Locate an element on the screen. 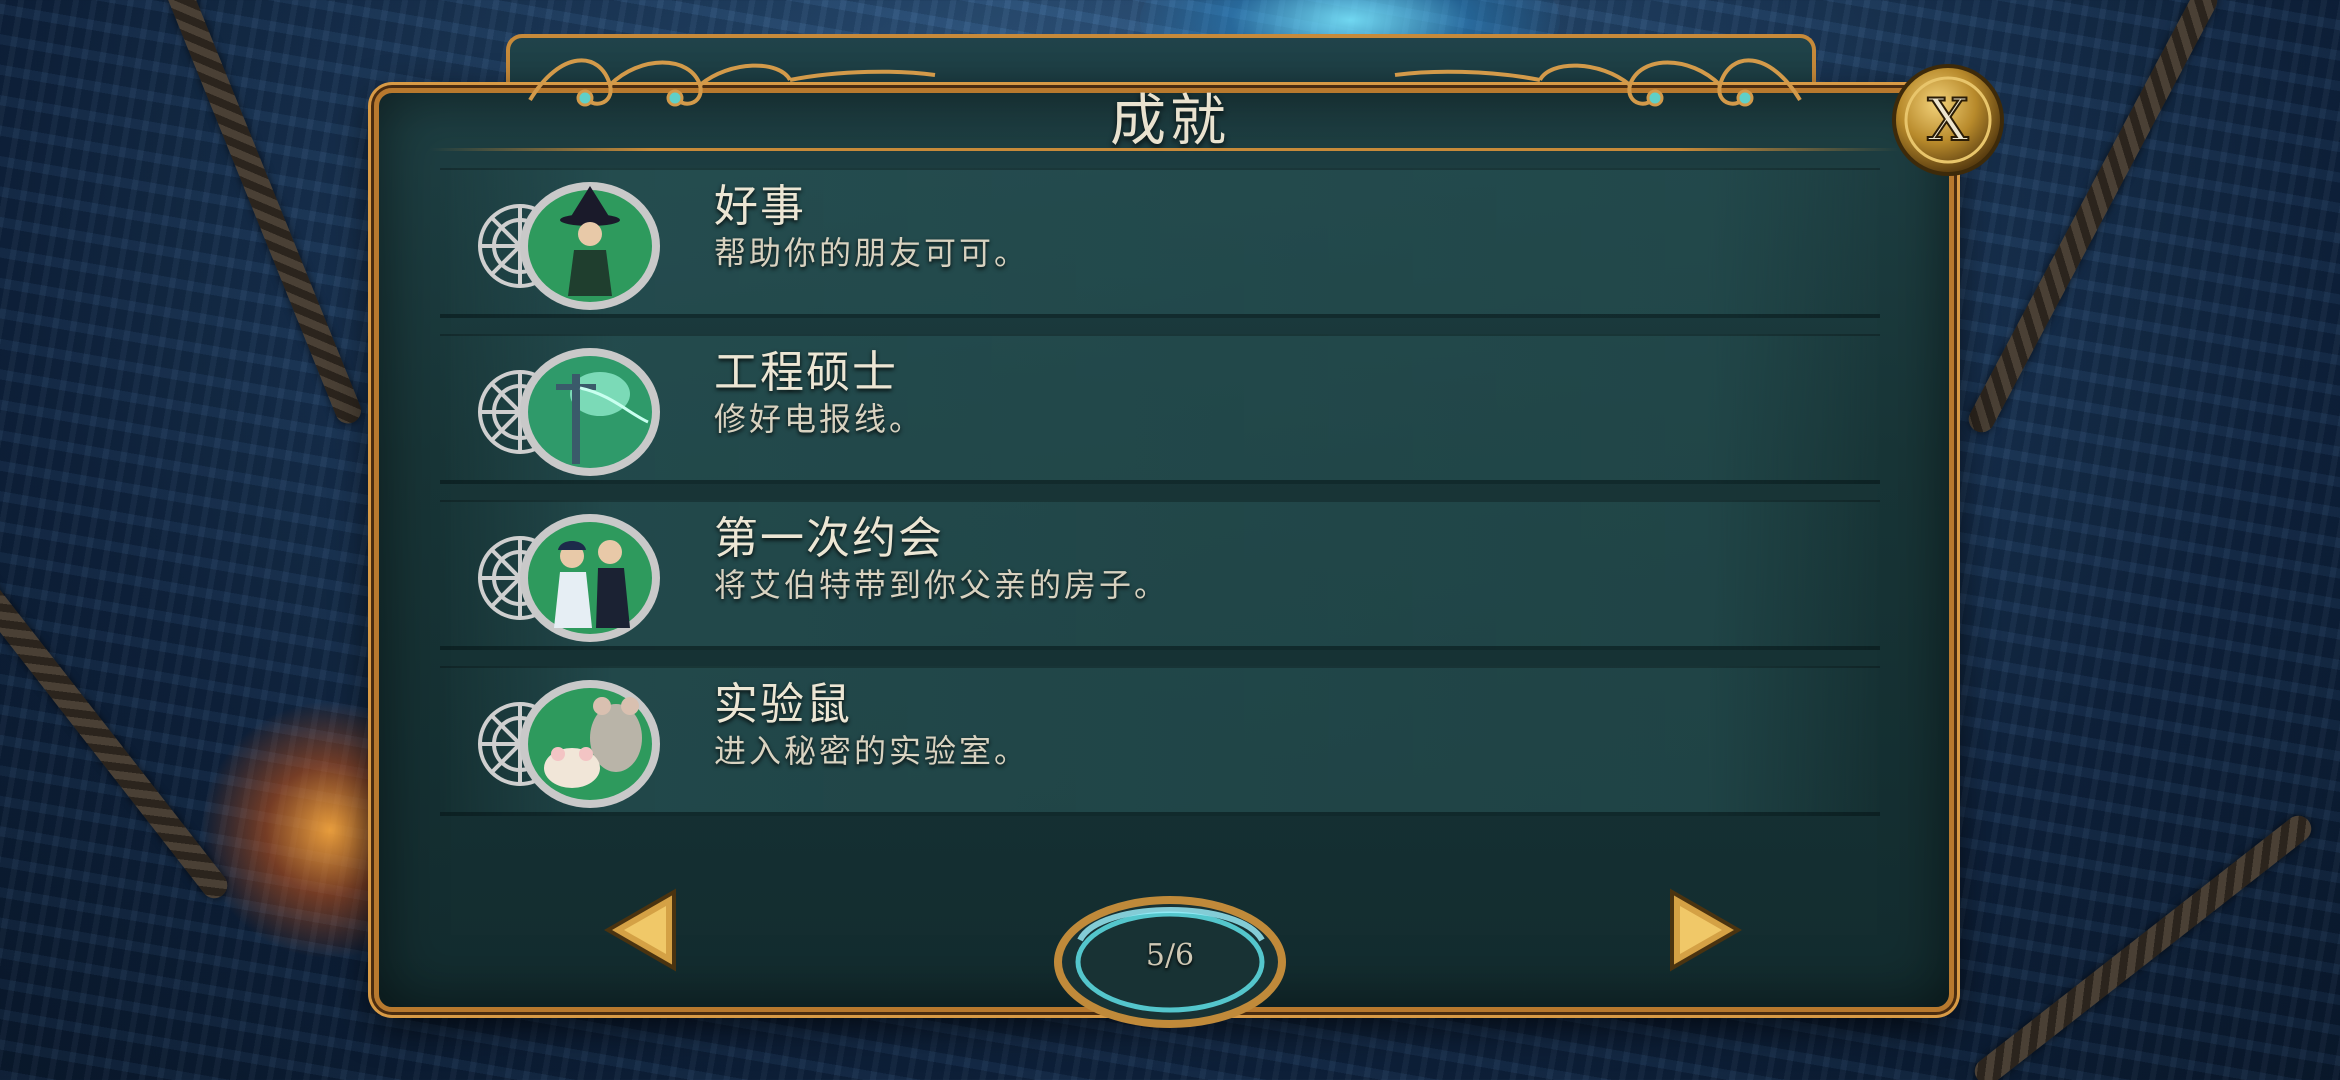 The width and height of the screenshot is (2340, 1080). lab-rats-icon is located at coordinates (569, 744).